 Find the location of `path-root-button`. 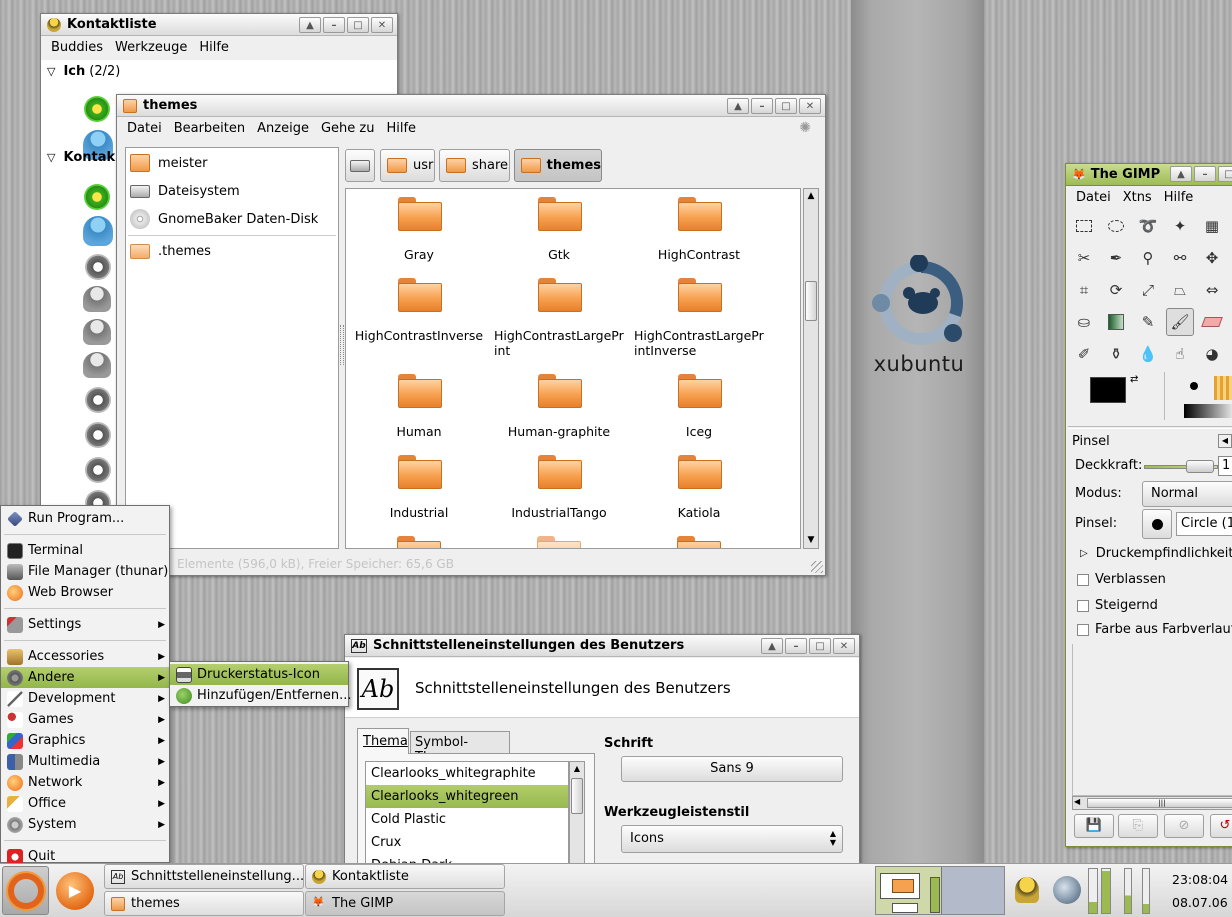

path-root-button is located at coordinates (360, 165).